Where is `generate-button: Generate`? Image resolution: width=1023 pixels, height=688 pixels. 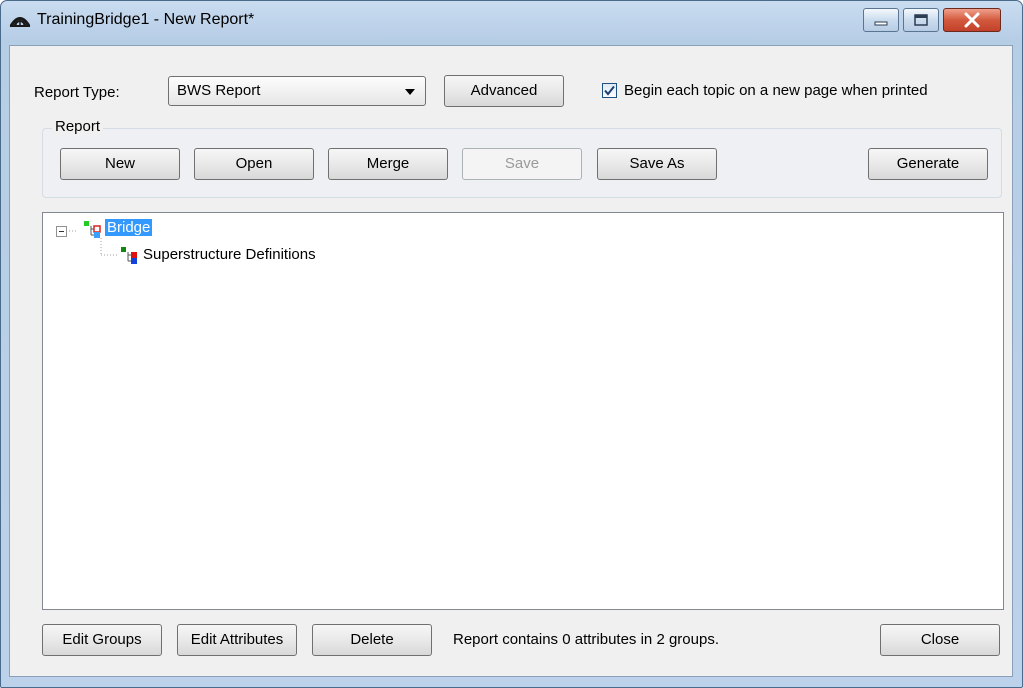
generate-button: Generate is located at coordinates (928, 164).